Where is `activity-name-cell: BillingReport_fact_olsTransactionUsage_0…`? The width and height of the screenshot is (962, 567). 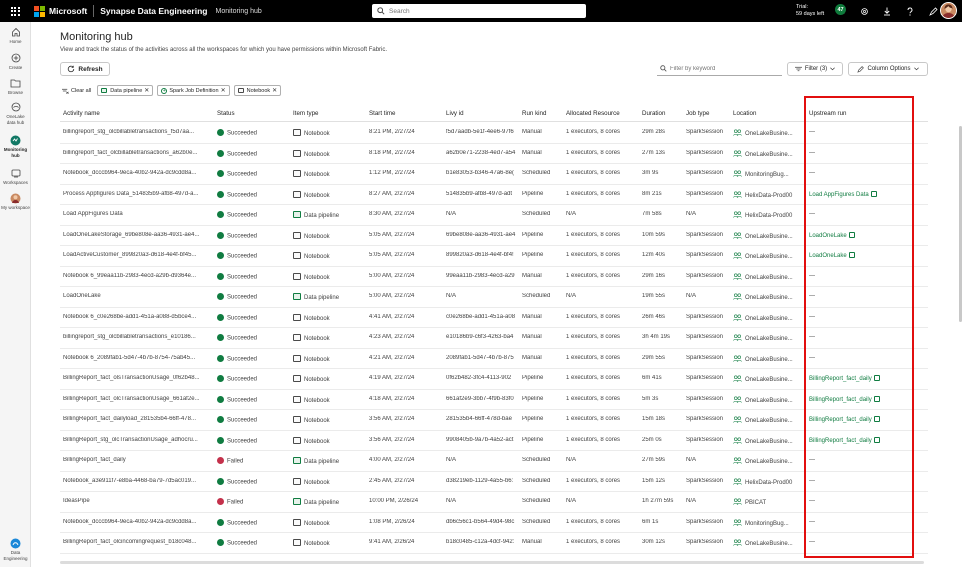
activity-name-cell: BillingReport_fact_olsTransactionUsage_0… is located at coordinates (137, 378).